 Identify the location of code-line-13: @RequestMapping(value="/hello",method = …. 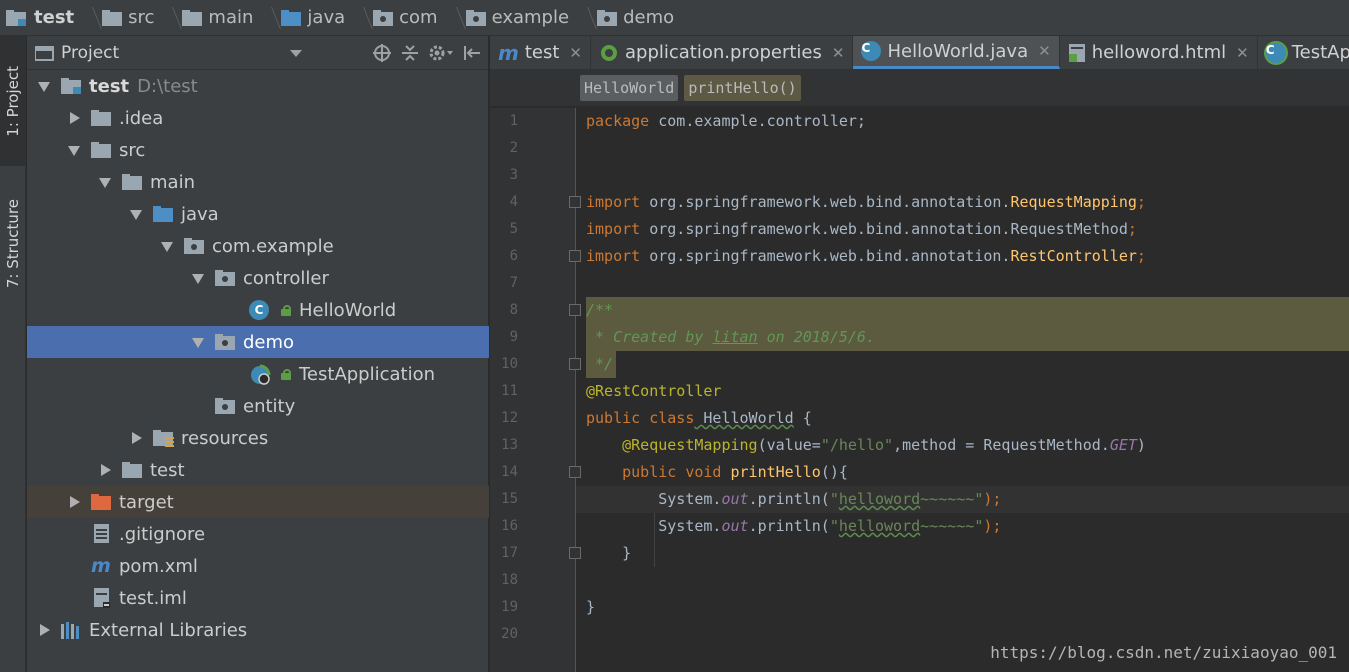
(884, 445).